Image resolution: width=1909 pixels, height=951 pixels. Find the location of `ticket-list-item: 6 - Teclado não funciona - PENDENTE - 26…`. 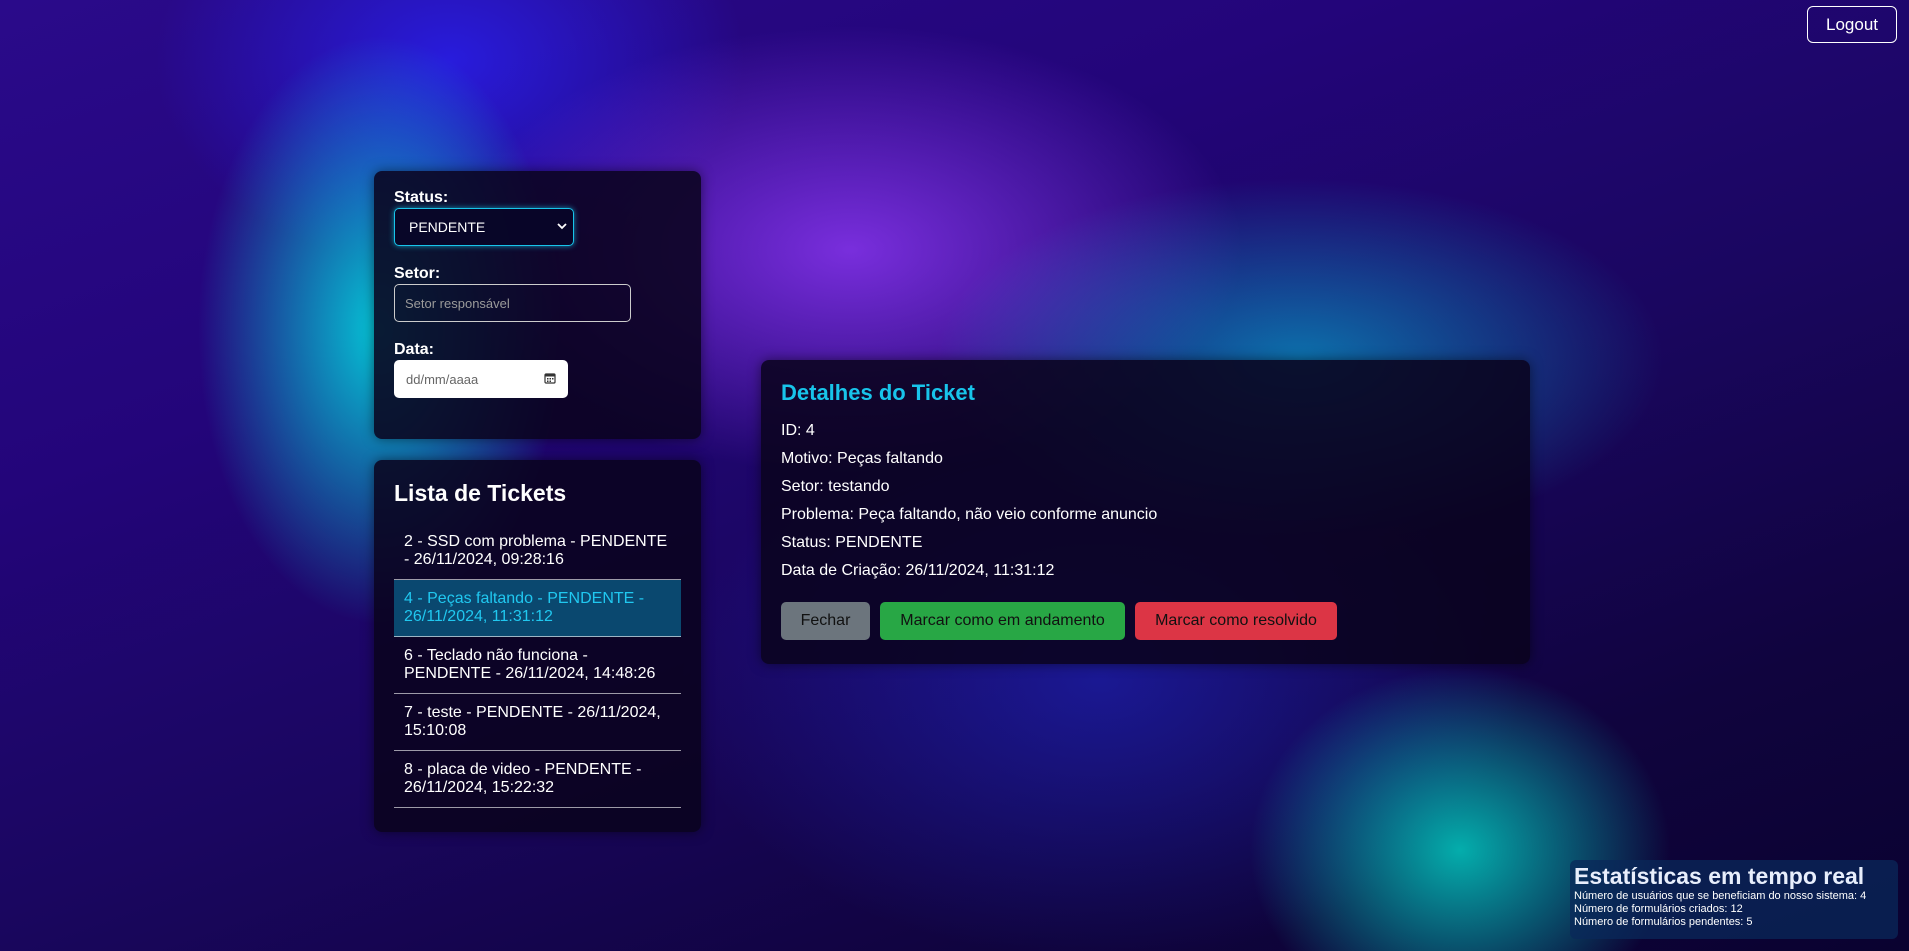

ticket-list-item: 6 - Teclado não funciona - PENDENTE - 26… is located at coordinates (537, 665).